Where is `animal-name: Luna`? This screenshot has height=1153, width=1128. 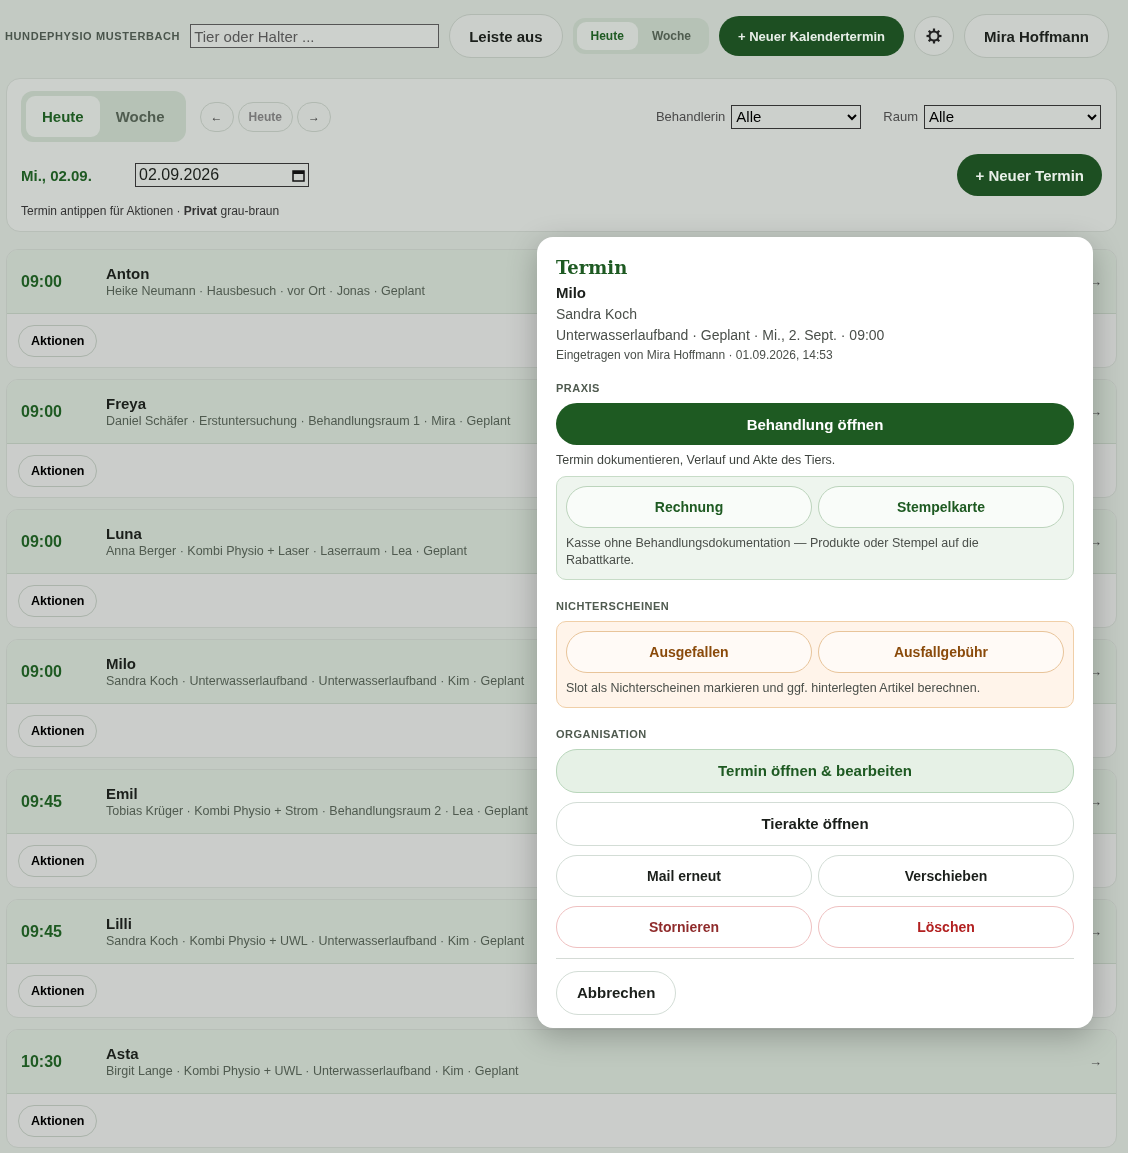
animal-name: Luna is located at coordinates (124, 533).